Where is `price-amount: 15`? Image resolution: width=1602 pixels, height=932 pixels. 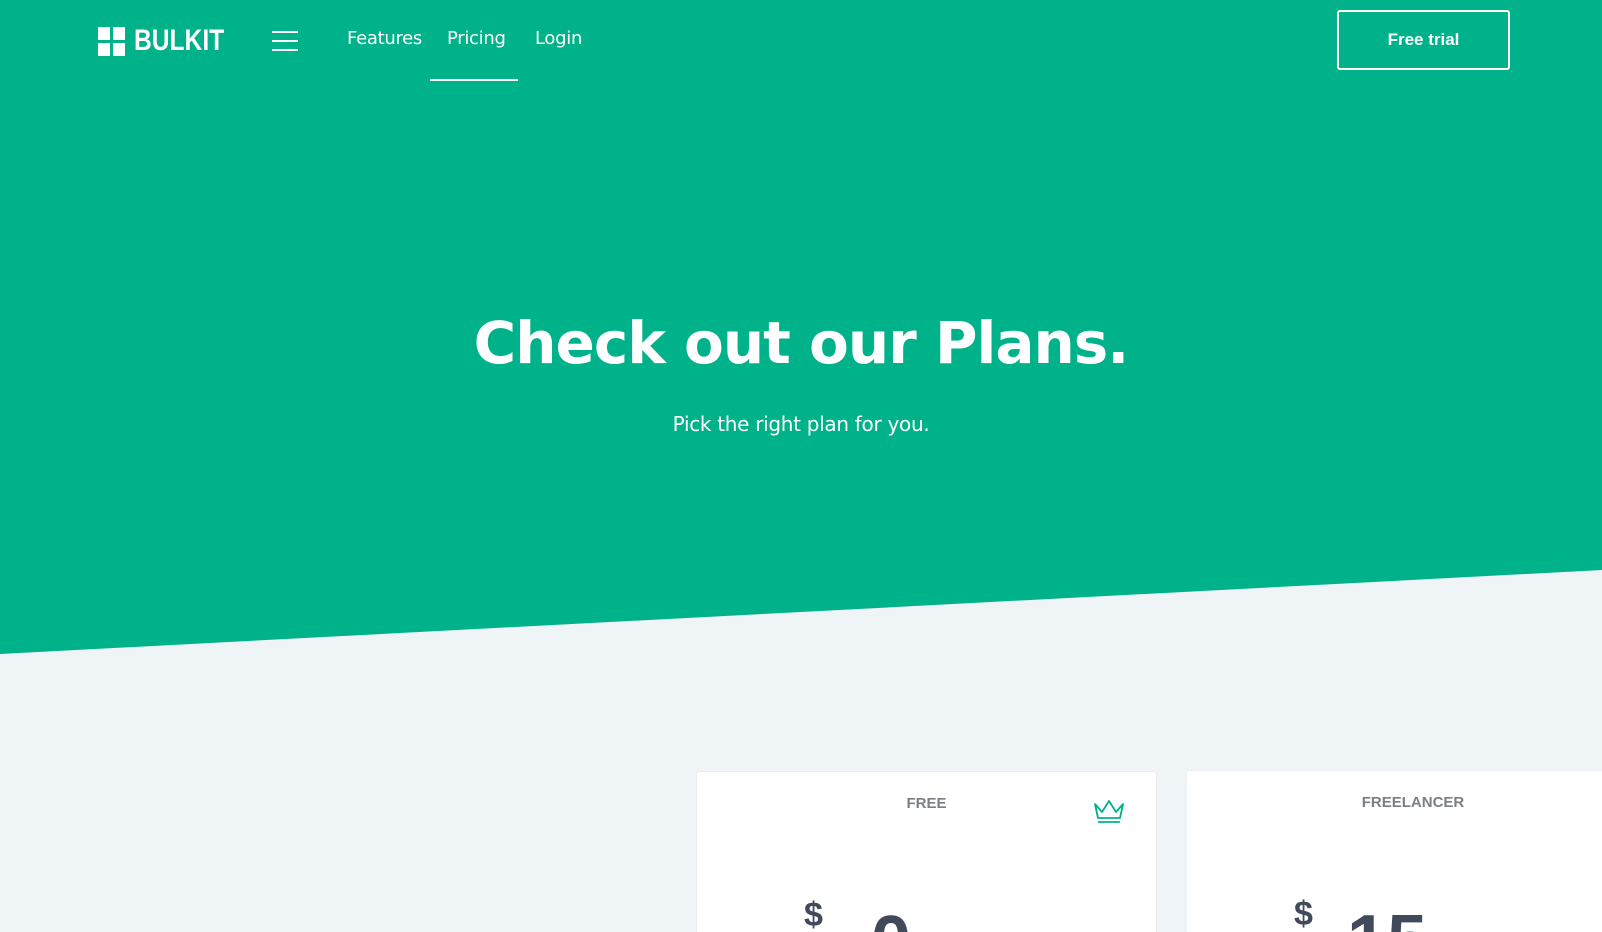 price-amount: 15 is located at coordinates (1387, 918).